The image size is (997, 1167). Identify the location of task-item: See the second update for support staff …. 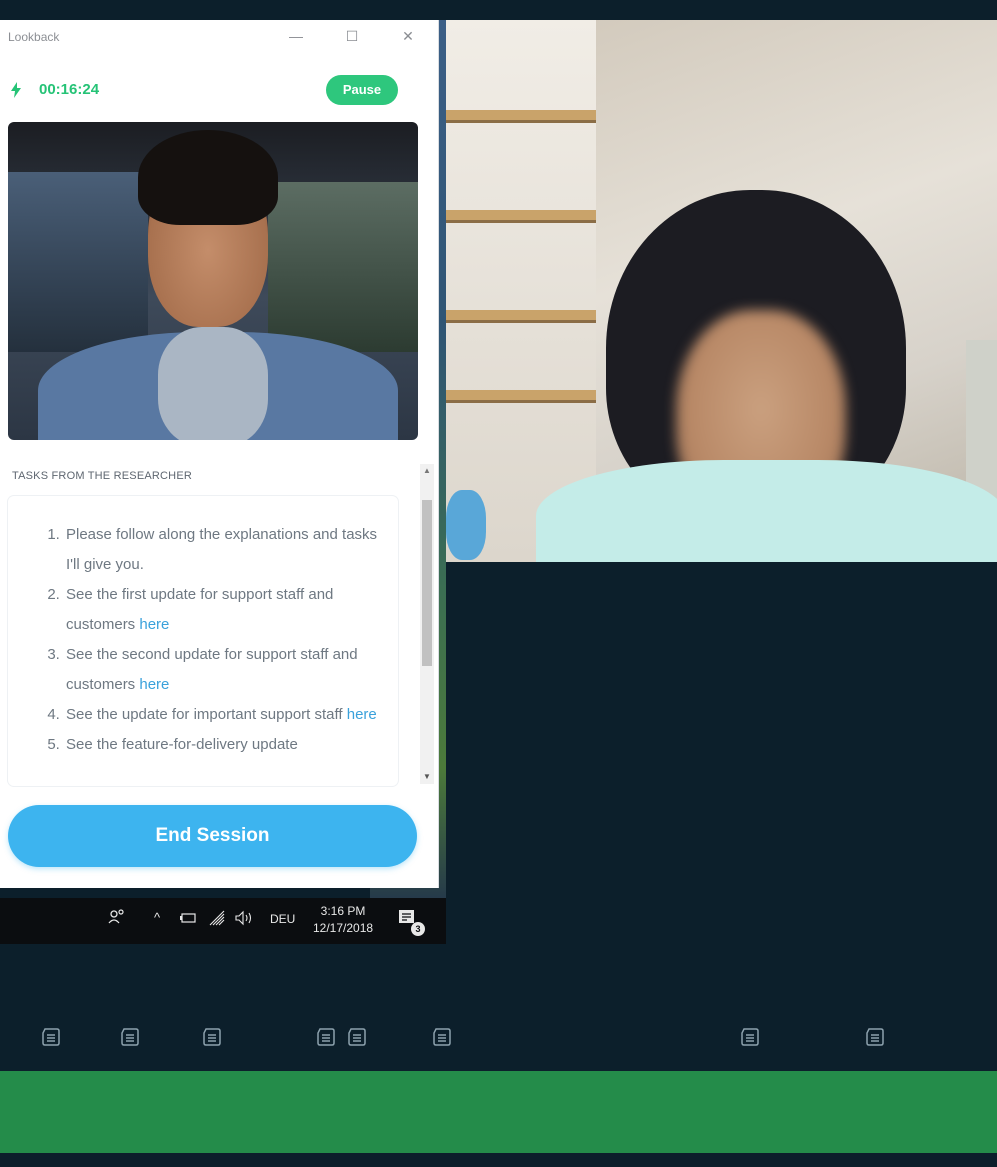
(222, 670).